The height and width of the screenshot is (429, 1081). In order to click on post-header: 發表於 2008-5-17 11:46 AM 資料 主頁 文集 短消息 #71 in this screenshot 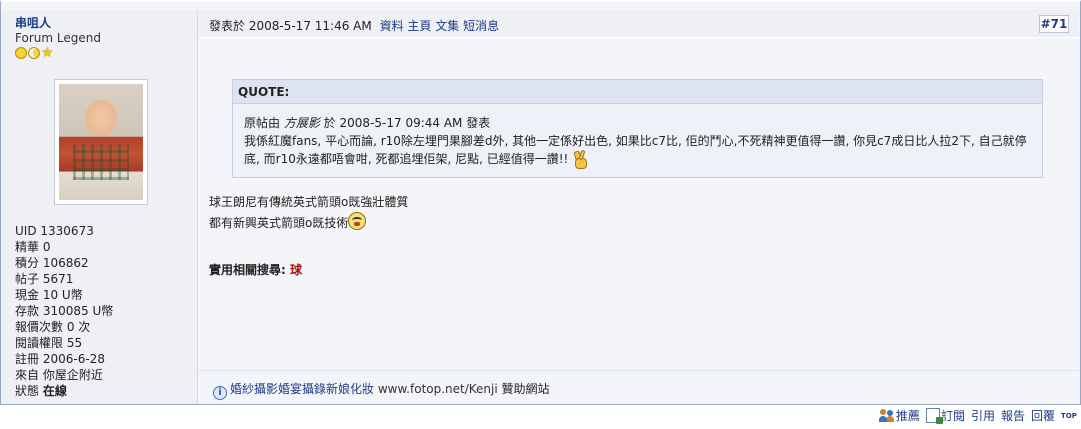, I will do `click(639, 24)`.